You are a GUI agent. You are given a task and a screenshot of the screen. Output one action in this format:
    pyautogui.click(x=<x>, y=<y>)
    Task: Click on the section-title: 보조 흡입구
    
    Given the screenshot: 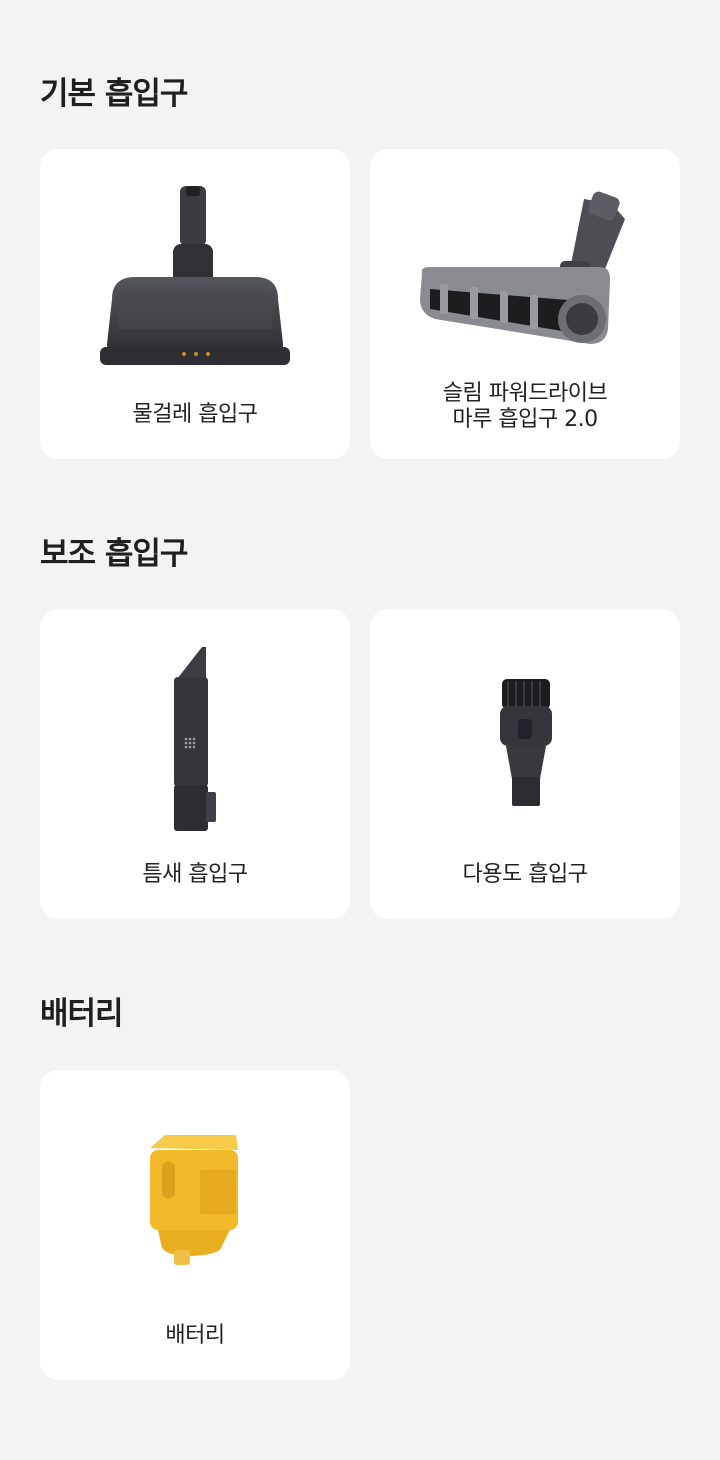 What is the action you would take?
    pyautogui.click(x=114, y=554)
    